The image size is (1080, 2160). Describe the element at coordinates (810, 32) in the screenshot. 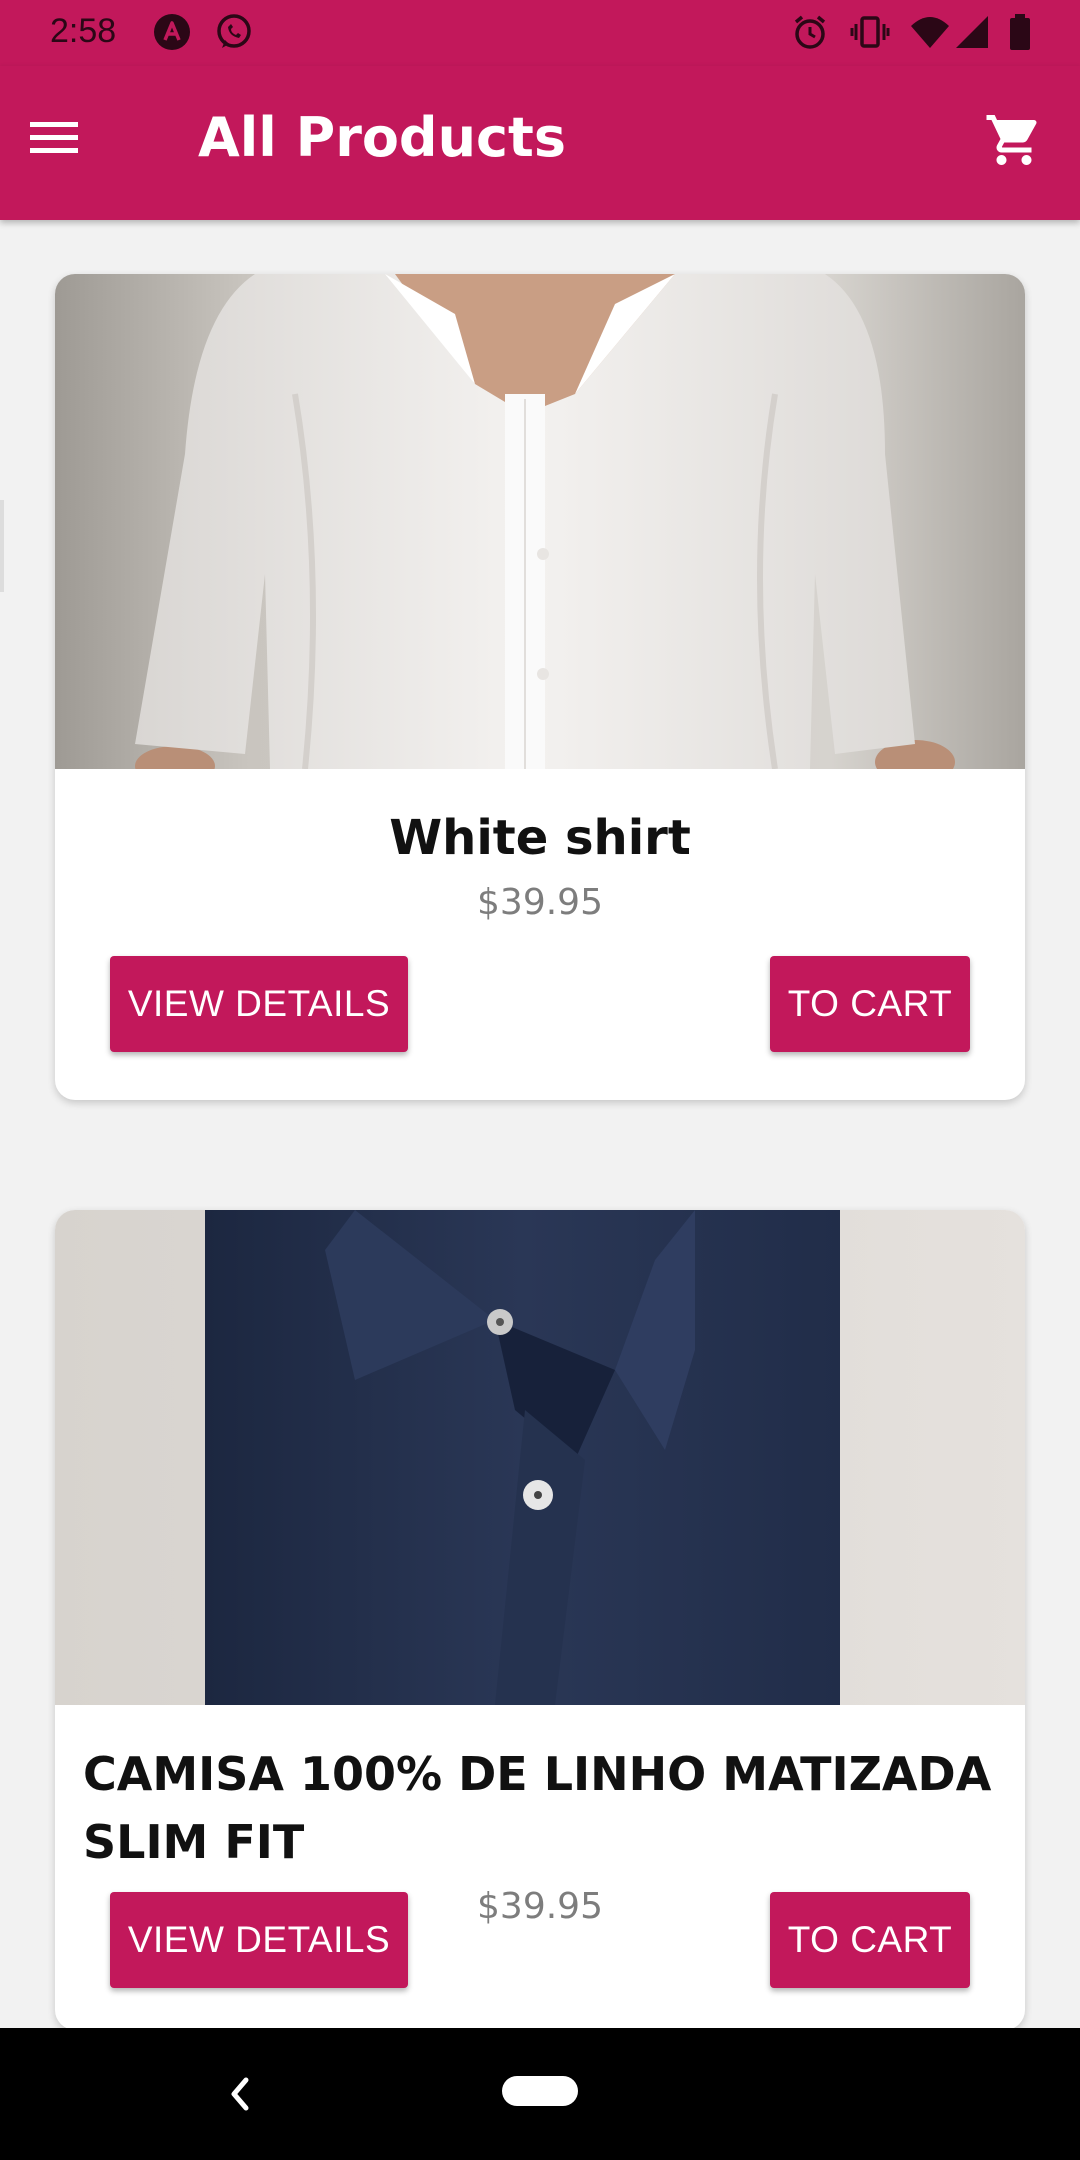

I see `alarm-icon` at that location.